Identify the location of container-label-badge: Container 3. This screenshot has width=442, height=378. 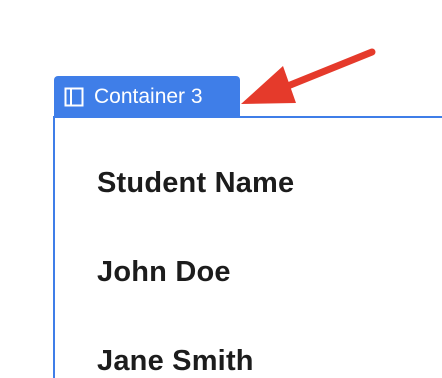
(147, 96).